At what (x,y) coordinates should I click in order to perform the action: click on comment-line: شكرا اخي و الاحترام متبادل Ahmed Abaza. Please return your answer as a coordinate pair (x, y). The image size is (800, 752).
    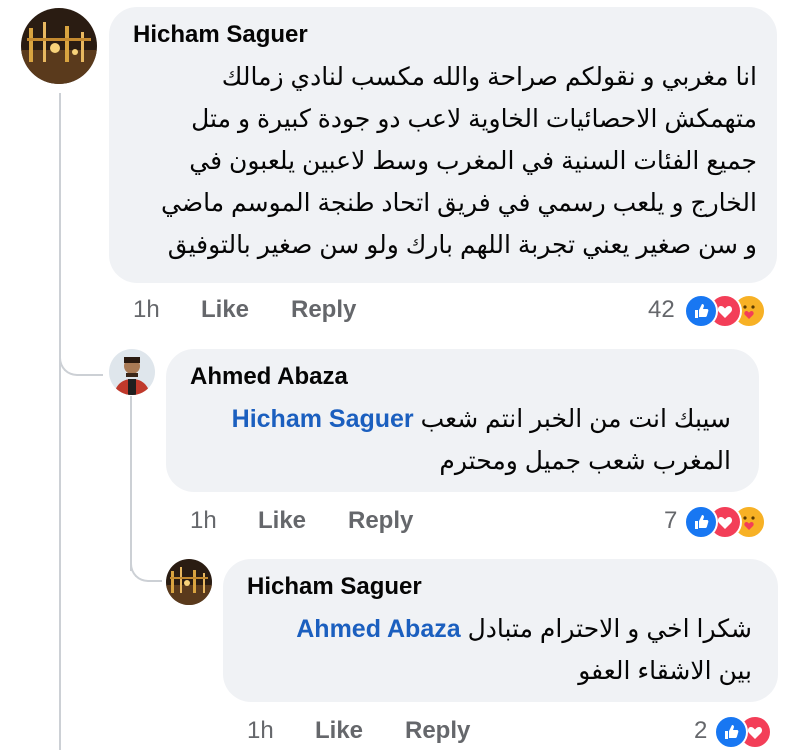
    Looking at the image, I should click on (524, 629).